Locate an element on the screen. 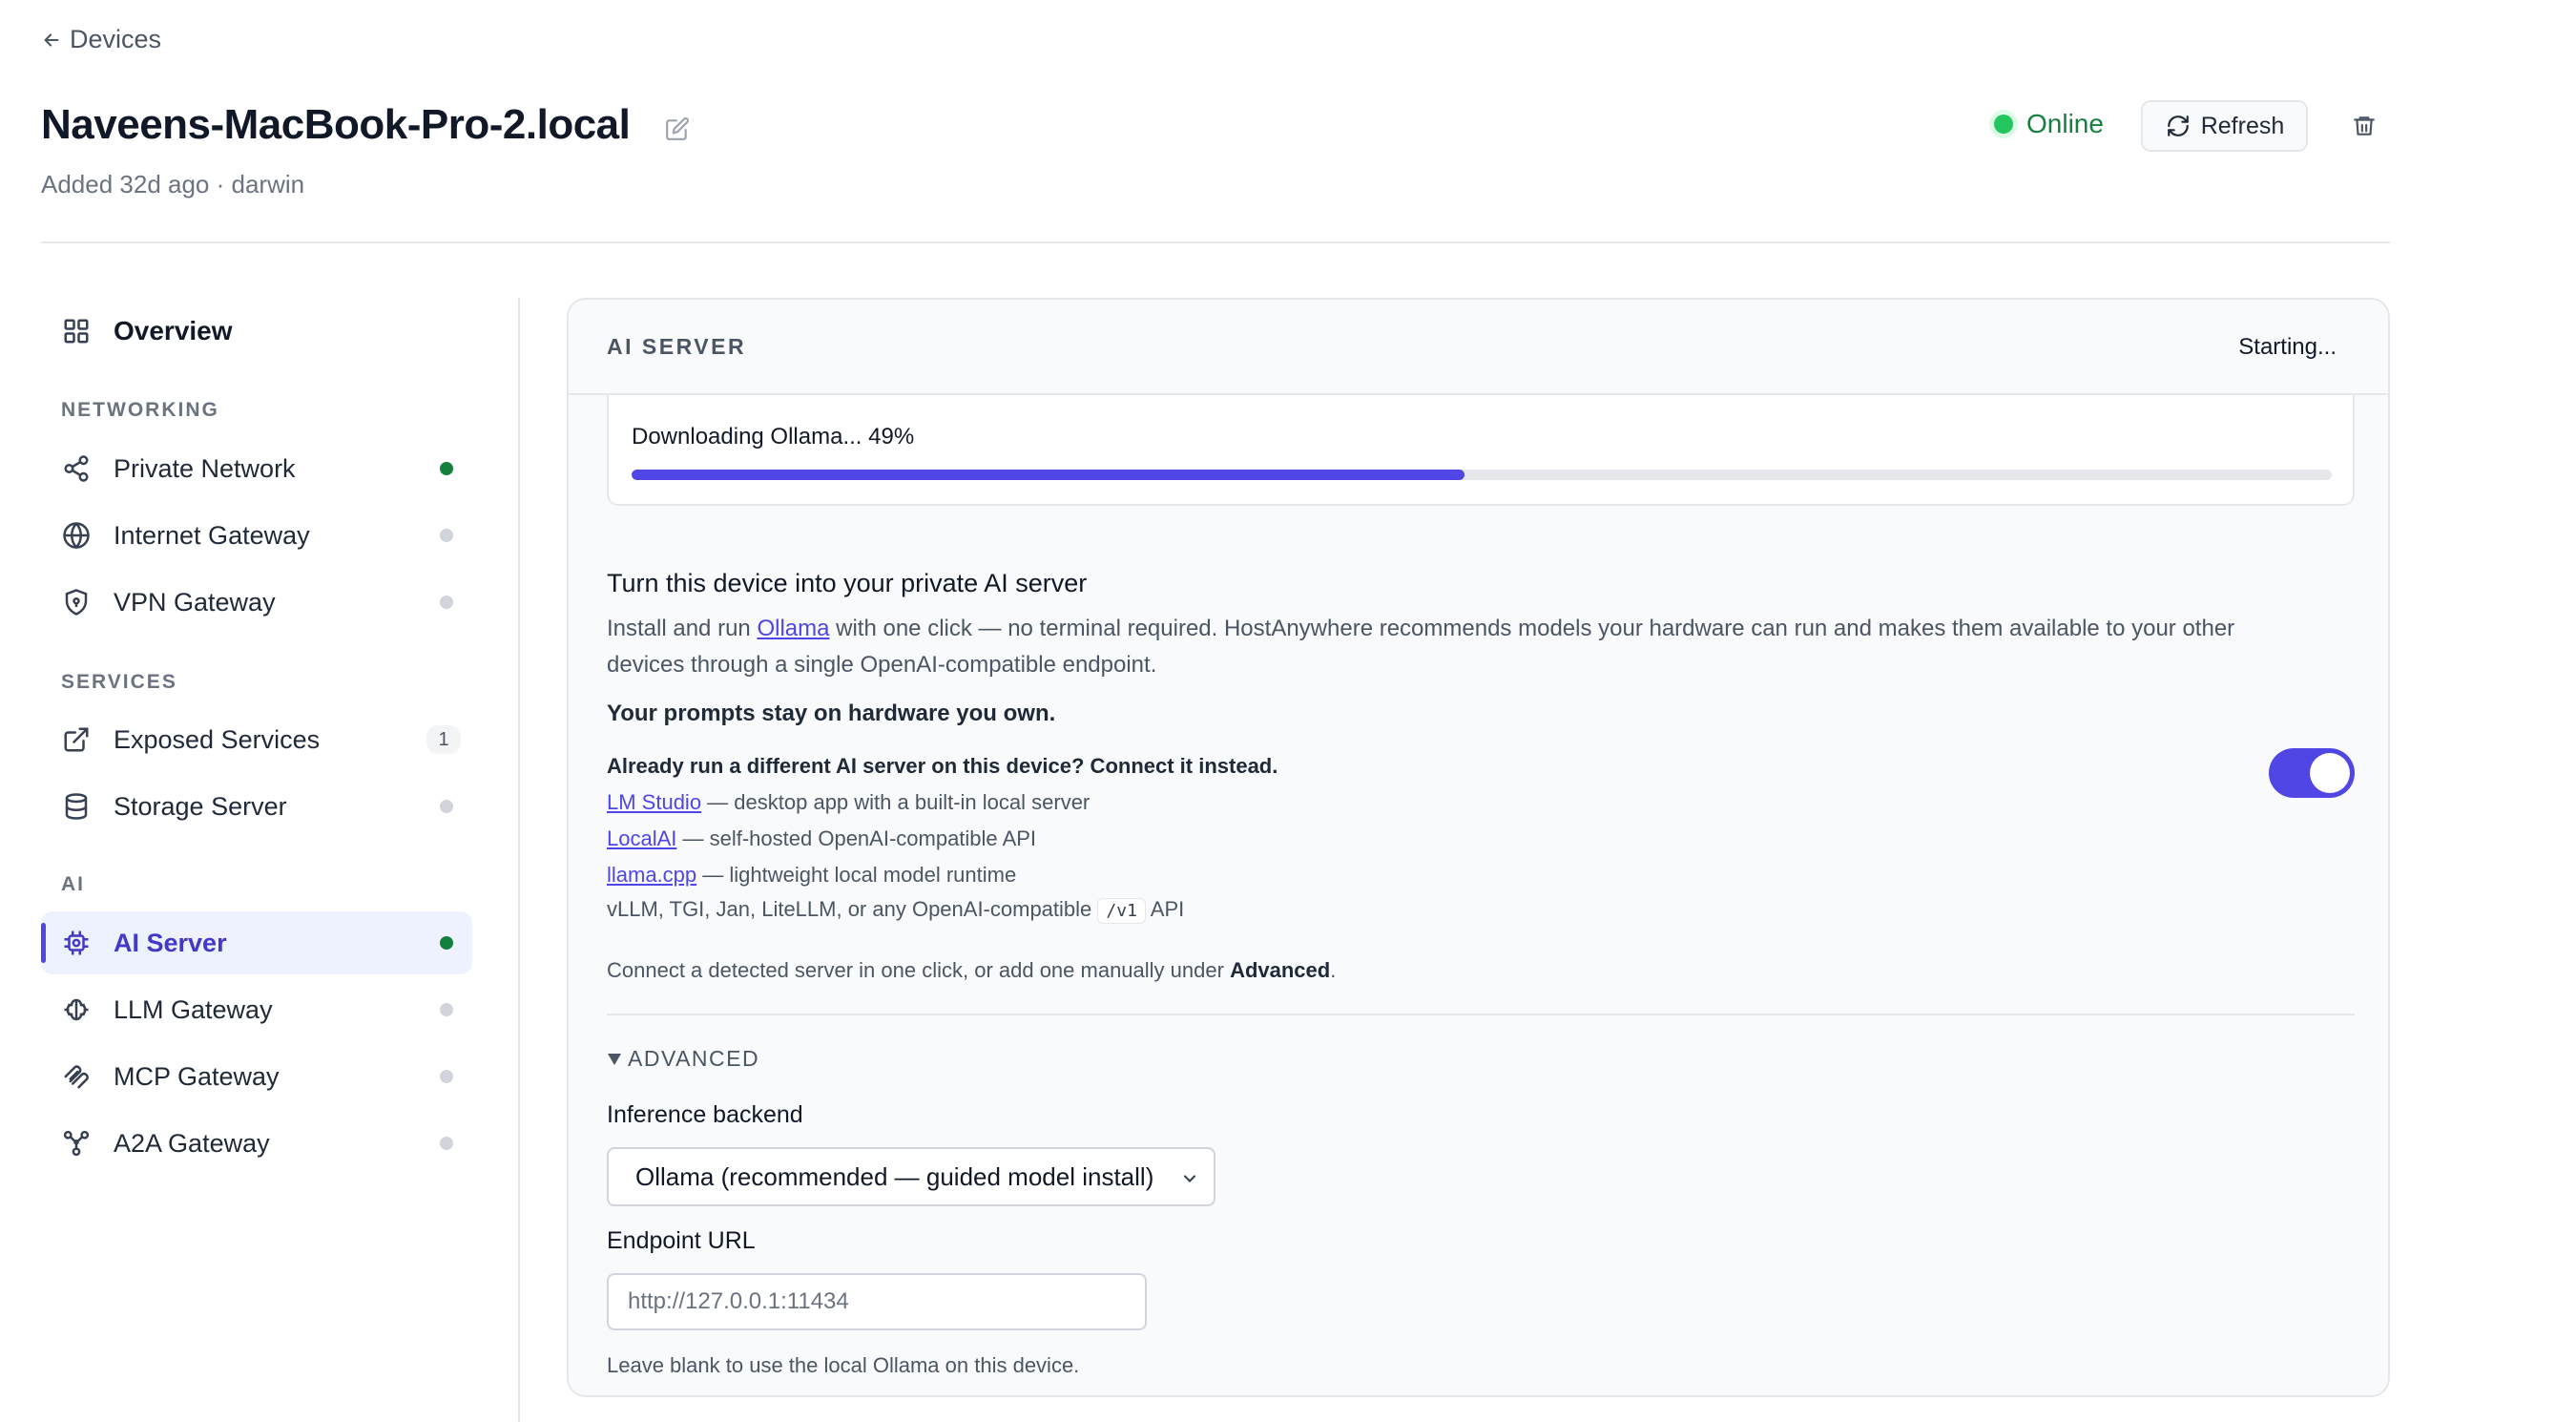 The width and height of the screenshot is (2576, 1422). sidebar-item-label: Exposed Services is located at coordinates (217, 739).